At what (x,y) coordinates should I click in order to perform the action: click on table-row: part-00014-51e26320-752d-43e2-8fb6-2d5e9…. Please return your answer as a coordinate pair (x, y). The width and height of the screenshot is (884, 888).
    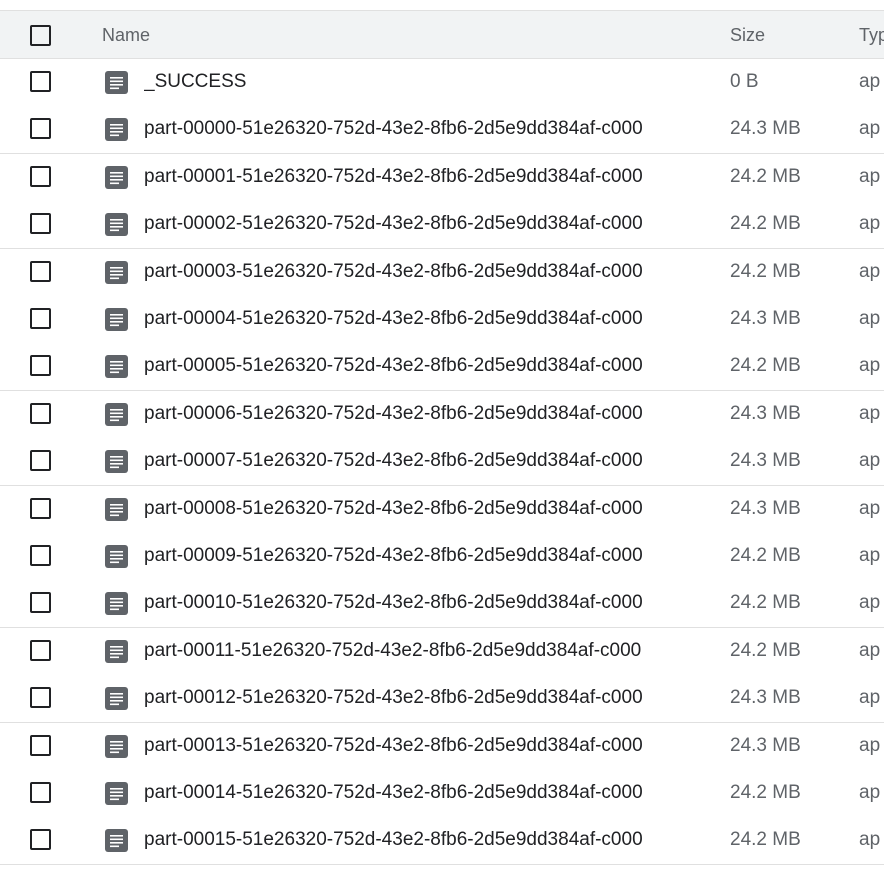
    Looking at the image, I should click on (442, 794).